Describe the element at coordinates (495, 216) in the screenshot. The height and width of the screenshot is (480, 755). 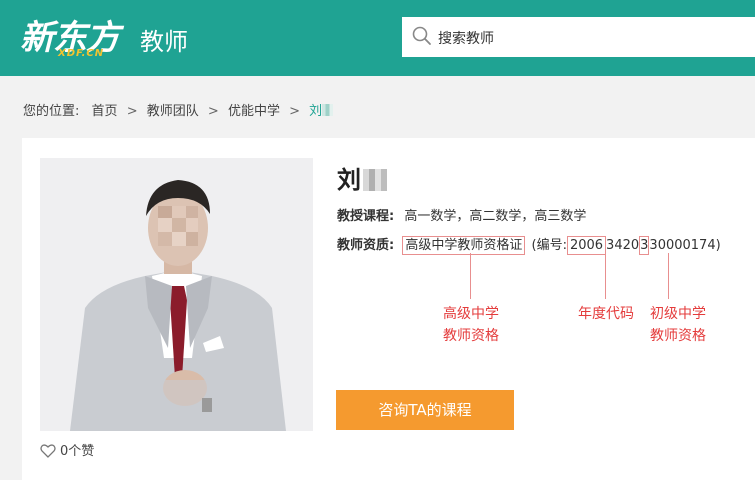
I see `courses-value: 高一数学，高二数学，高三数学` at that location.